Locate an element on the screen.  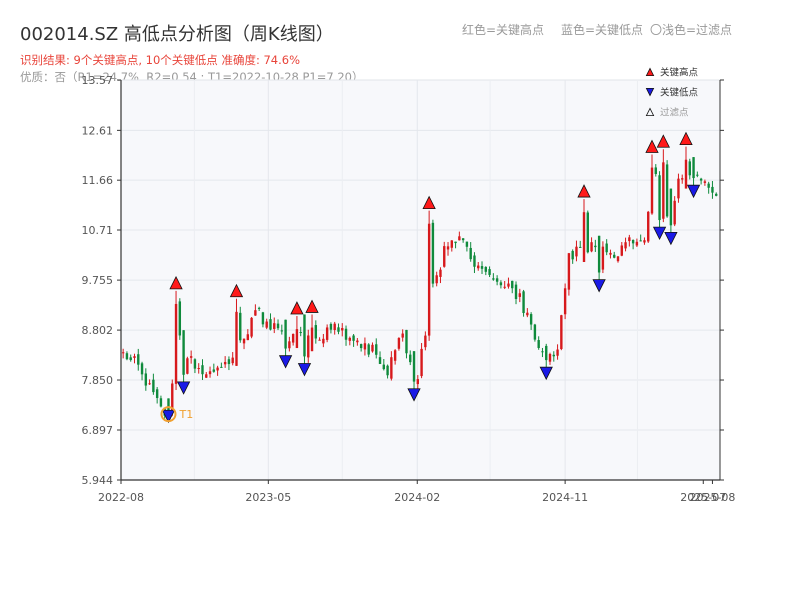
y-tick-label: 5.944 is located at coordinates (98, 480).